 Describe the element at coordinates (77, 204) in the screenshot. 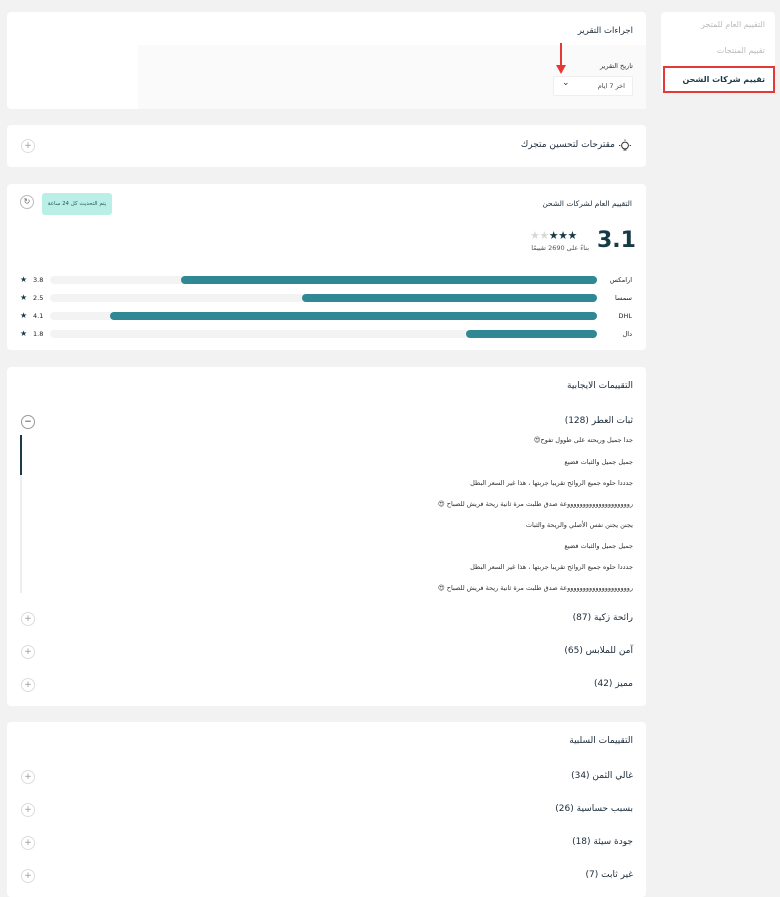

I see `update-tooltip: يتم التحديث كل 24 ساعة` at that location.